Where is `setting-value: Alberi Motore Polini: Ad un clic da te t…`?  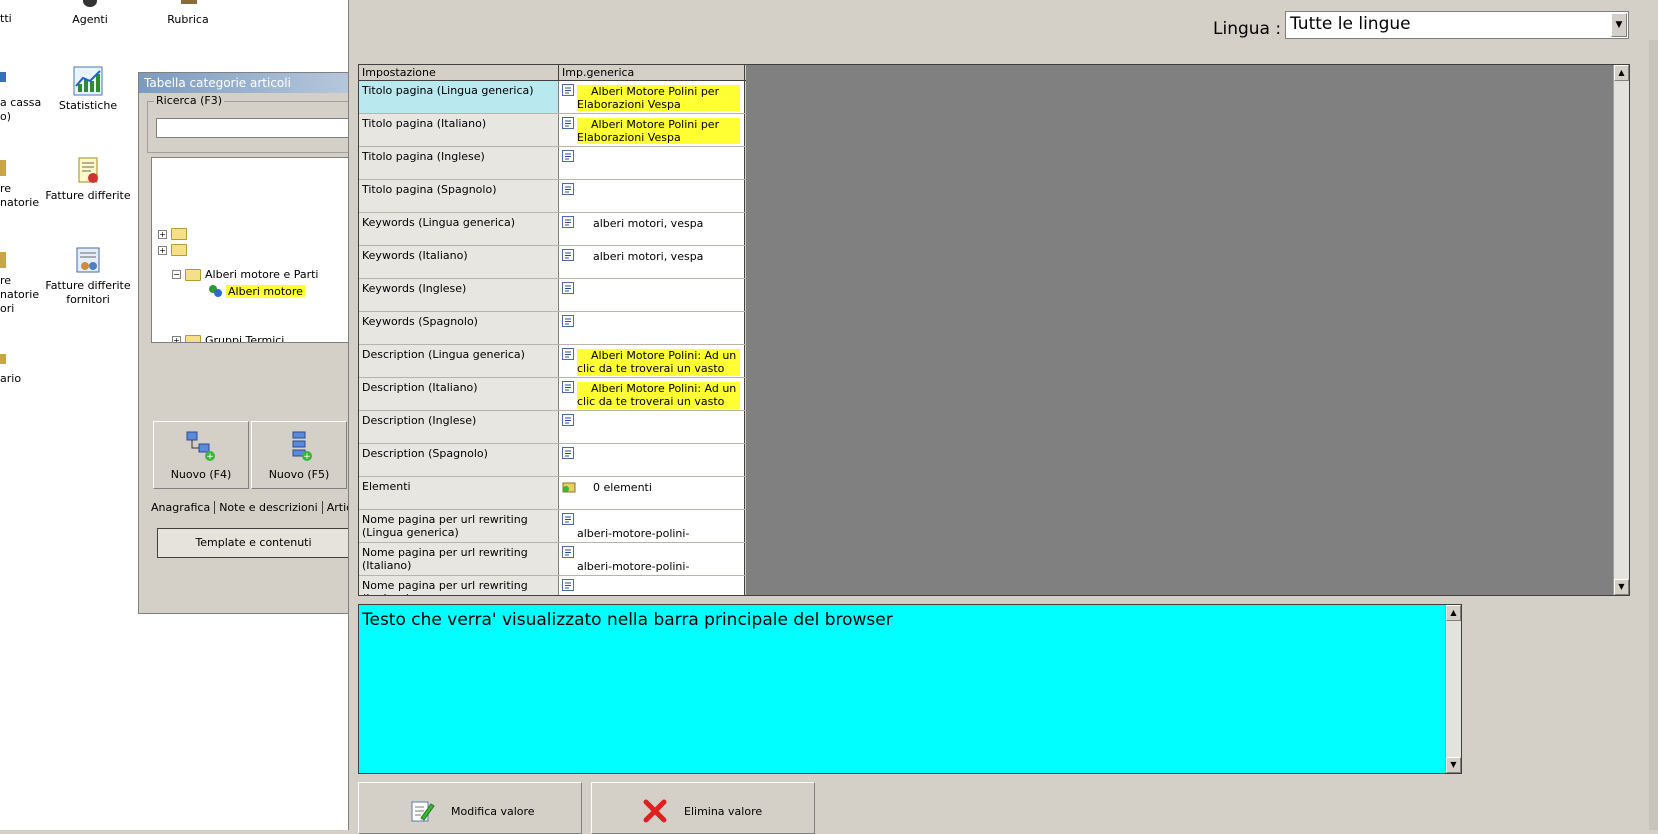 setting-value: Alberi Motore Polini: Ad un clic da te t… is located at coordinates (658, 395).